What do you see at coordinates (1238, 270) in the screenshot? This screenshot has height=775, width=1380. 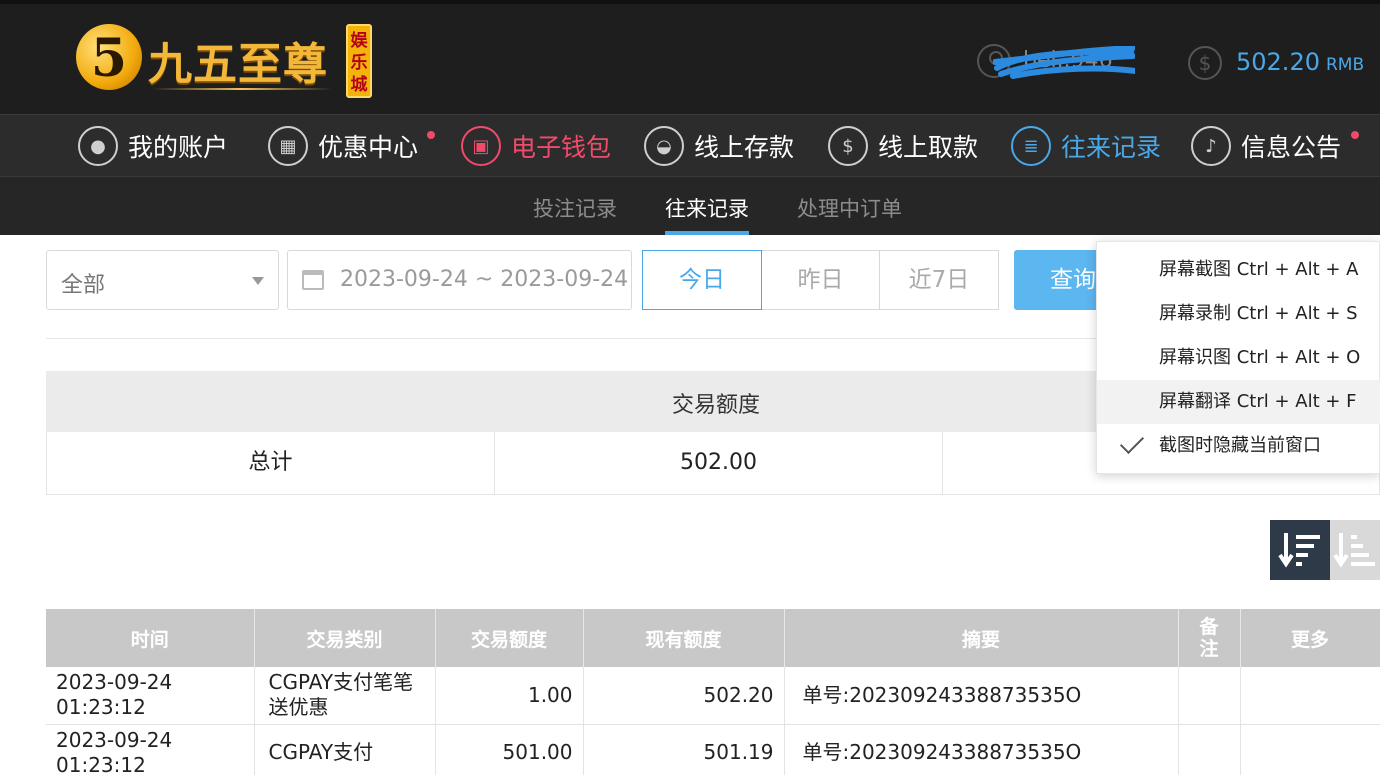 I see `menu-item-screenshot: 屏幕截图 Ctrl + Alt + A` at bounding box center [1238, 270].